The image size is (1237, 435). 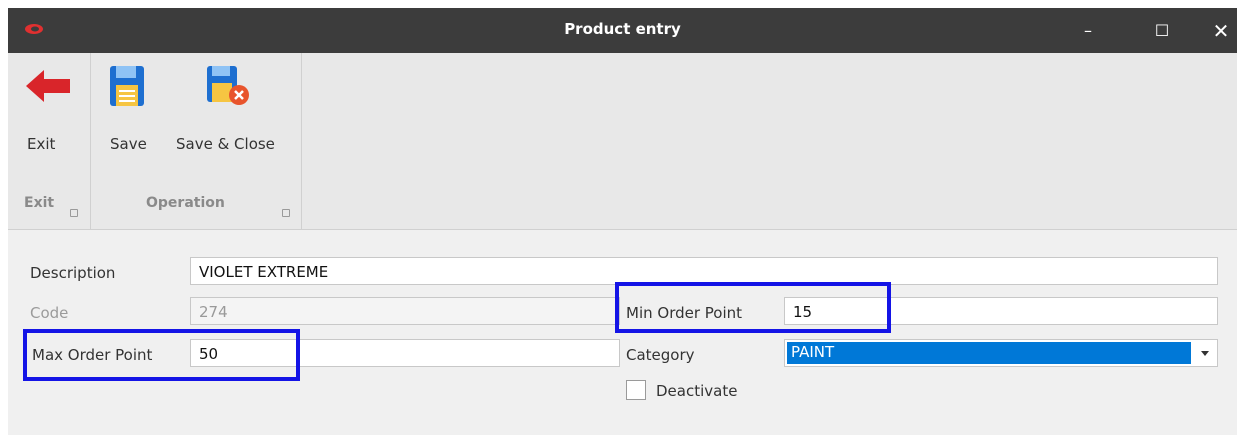 What do you see at coordinates (225, 144) in the screenshot?
I see `save-close-button-label: Save & Close` at bounding box center [225, 144].